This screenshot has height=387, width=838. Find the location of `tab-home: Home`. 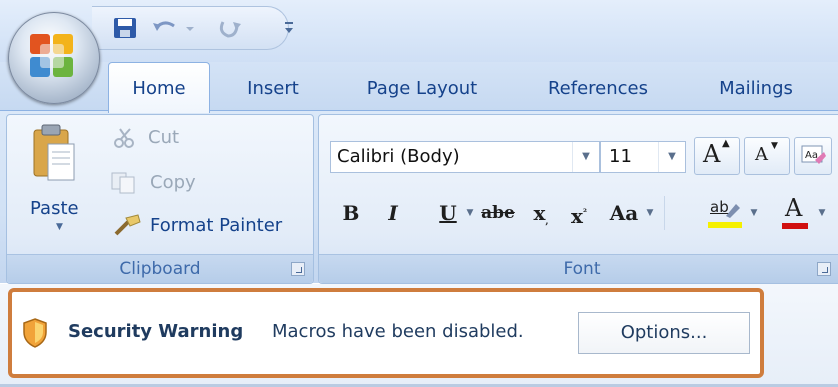

tab-home: Home is located at coordinates (159, 87).